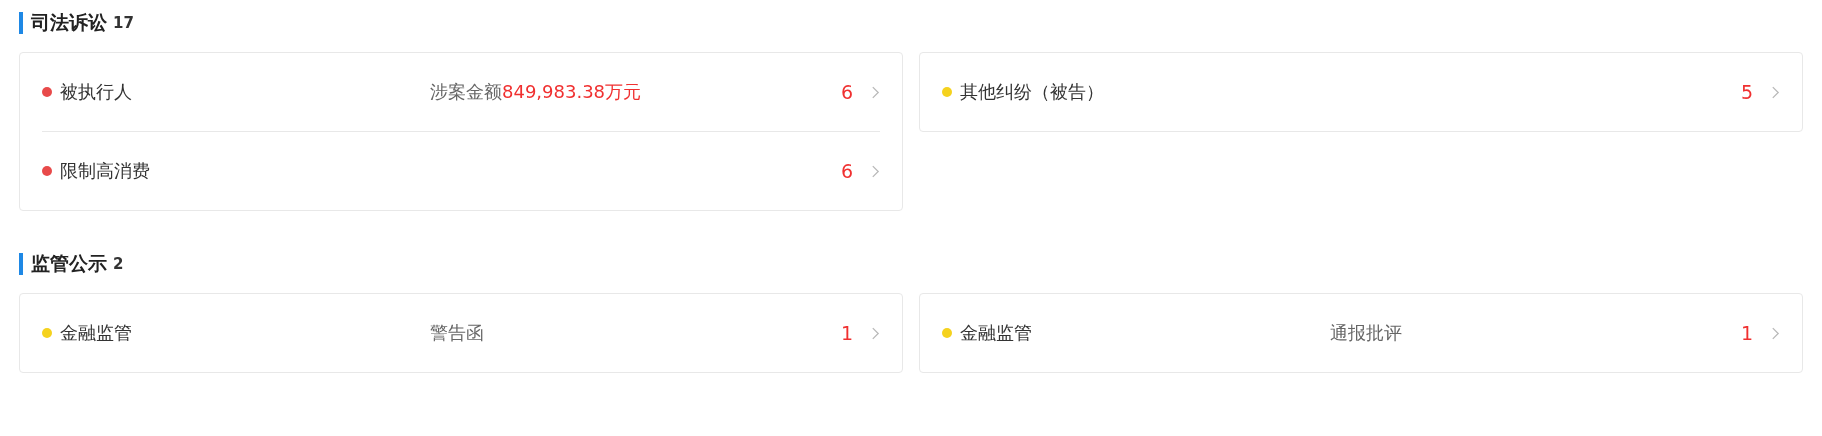 The width and height of the screenshot is (1822, 436). I want to click on detail-label: 警告函, so click(457, 333).